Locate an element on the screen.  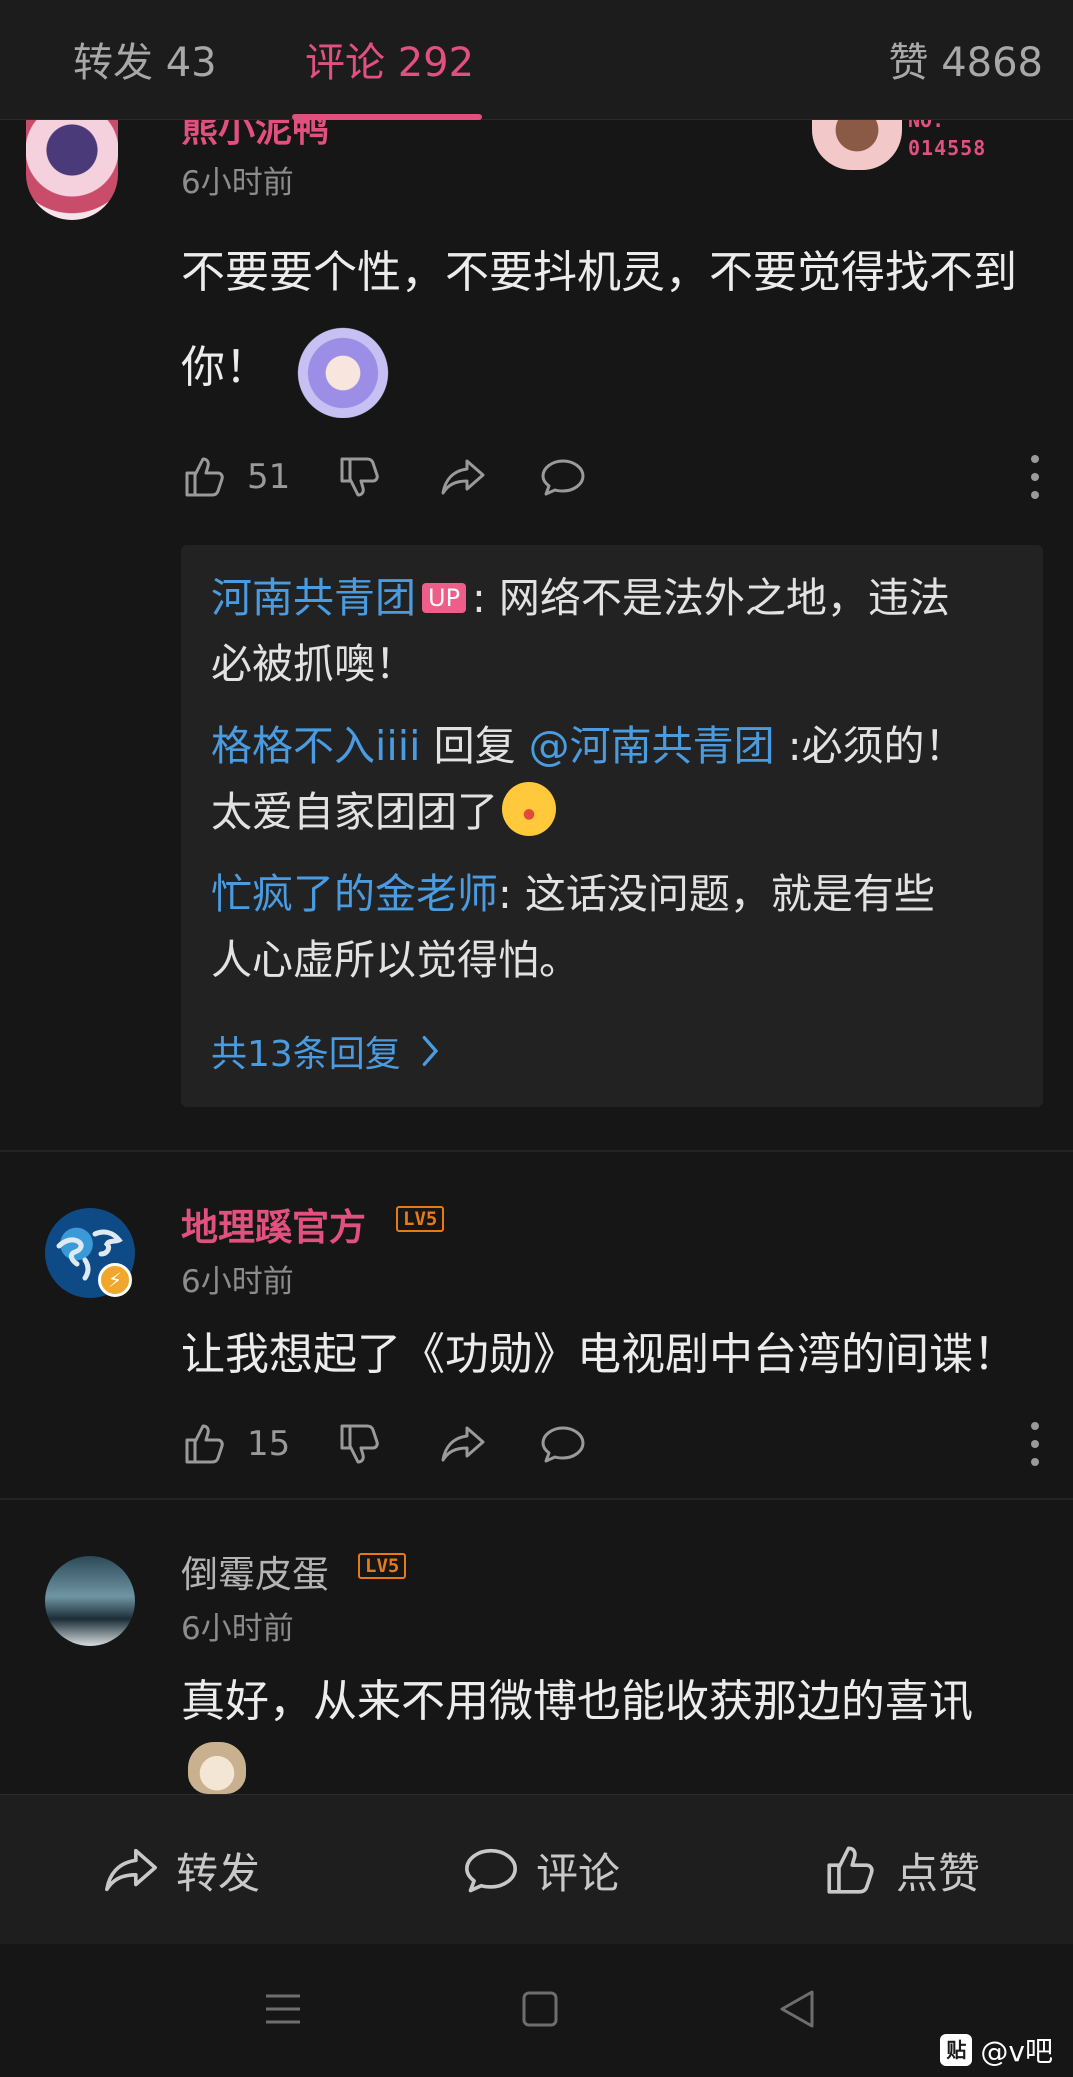
more-replies-label: 共13条回复 is located at coordinates (306, 1054).